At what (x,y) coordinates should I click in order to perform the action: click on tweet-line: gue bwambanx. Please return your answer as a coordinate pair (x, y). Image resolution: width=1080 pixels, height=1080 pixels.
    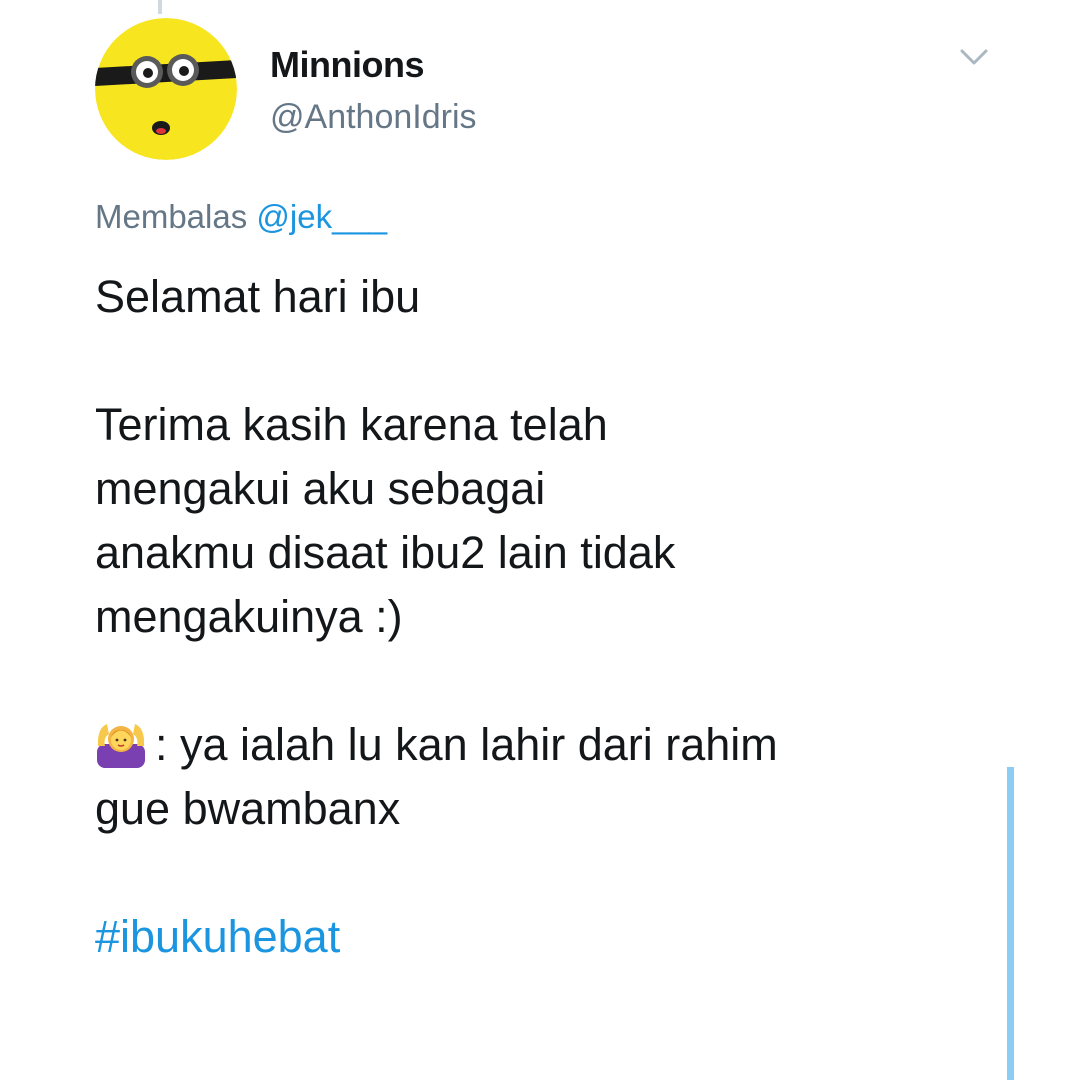
    Looking at the image, I should click on (248, 808).